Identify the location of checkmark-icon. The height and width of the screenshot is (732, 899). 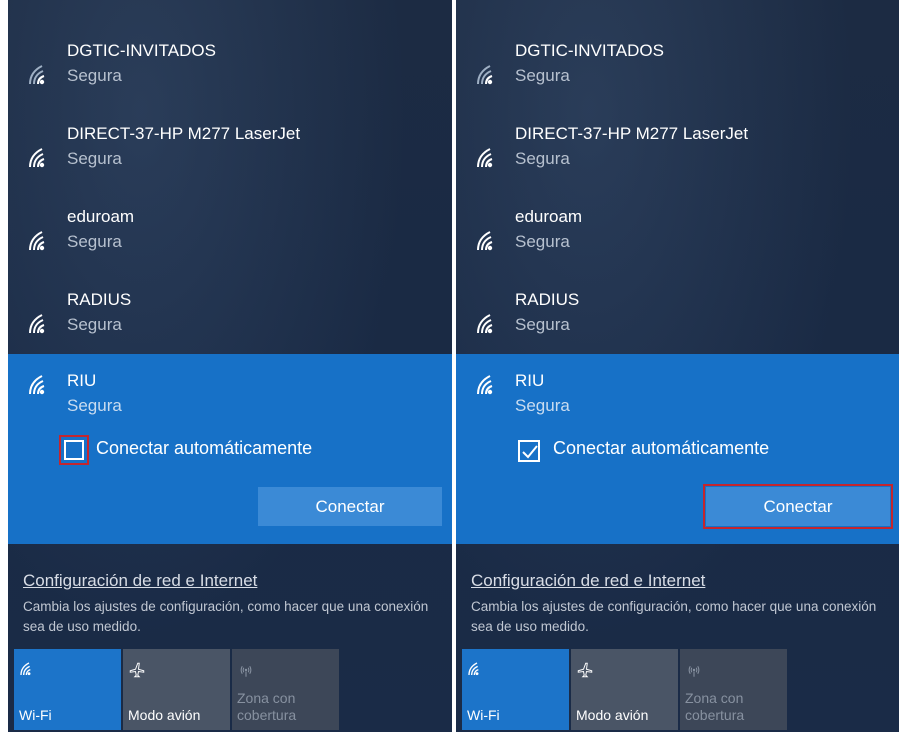
(530, 452).